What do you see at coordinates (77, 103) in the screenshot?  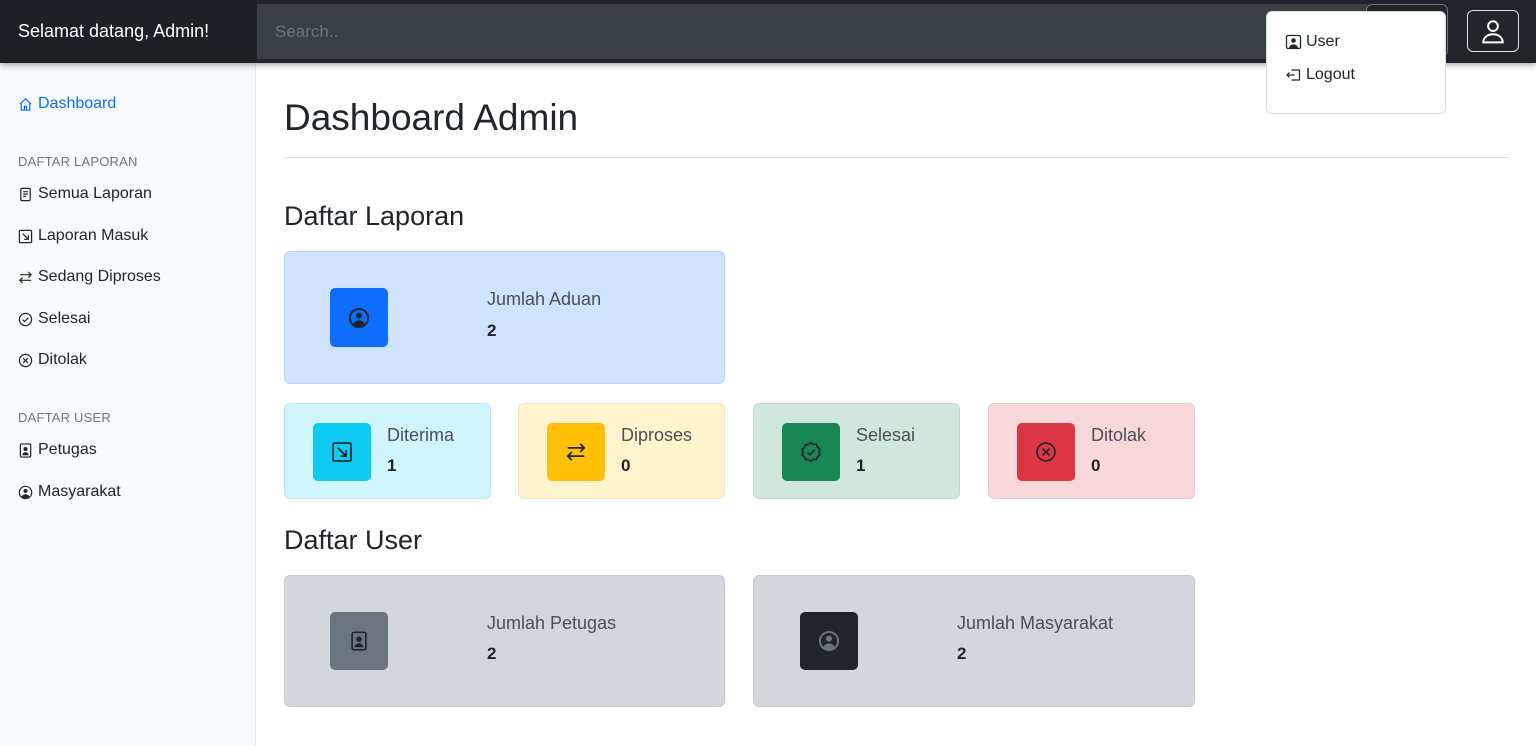 I see `sidebar-item-label: Dashboard` at bounding box center [77, 103].